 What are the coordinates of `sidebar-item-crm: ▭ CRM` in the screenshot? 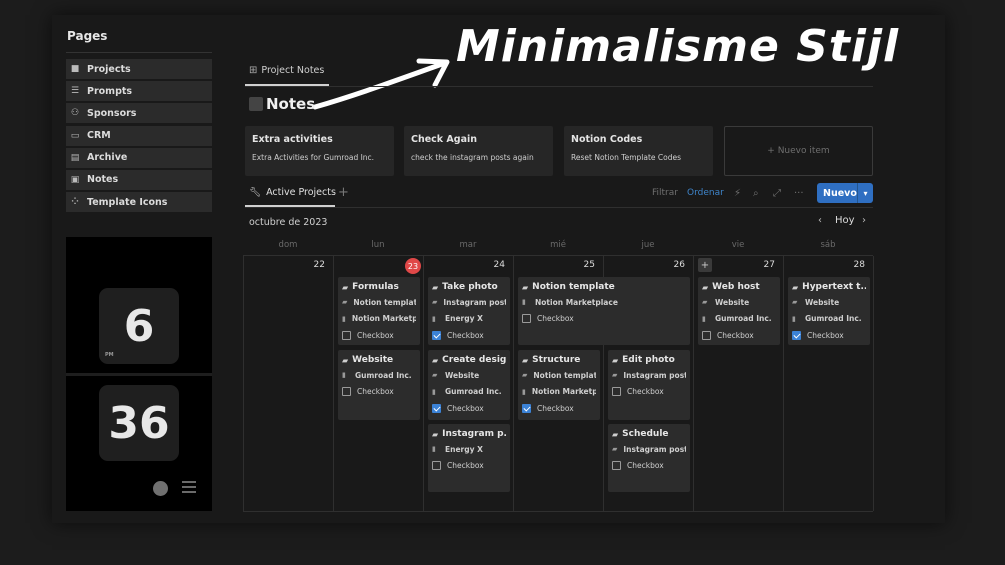 It's located at (139, 135).